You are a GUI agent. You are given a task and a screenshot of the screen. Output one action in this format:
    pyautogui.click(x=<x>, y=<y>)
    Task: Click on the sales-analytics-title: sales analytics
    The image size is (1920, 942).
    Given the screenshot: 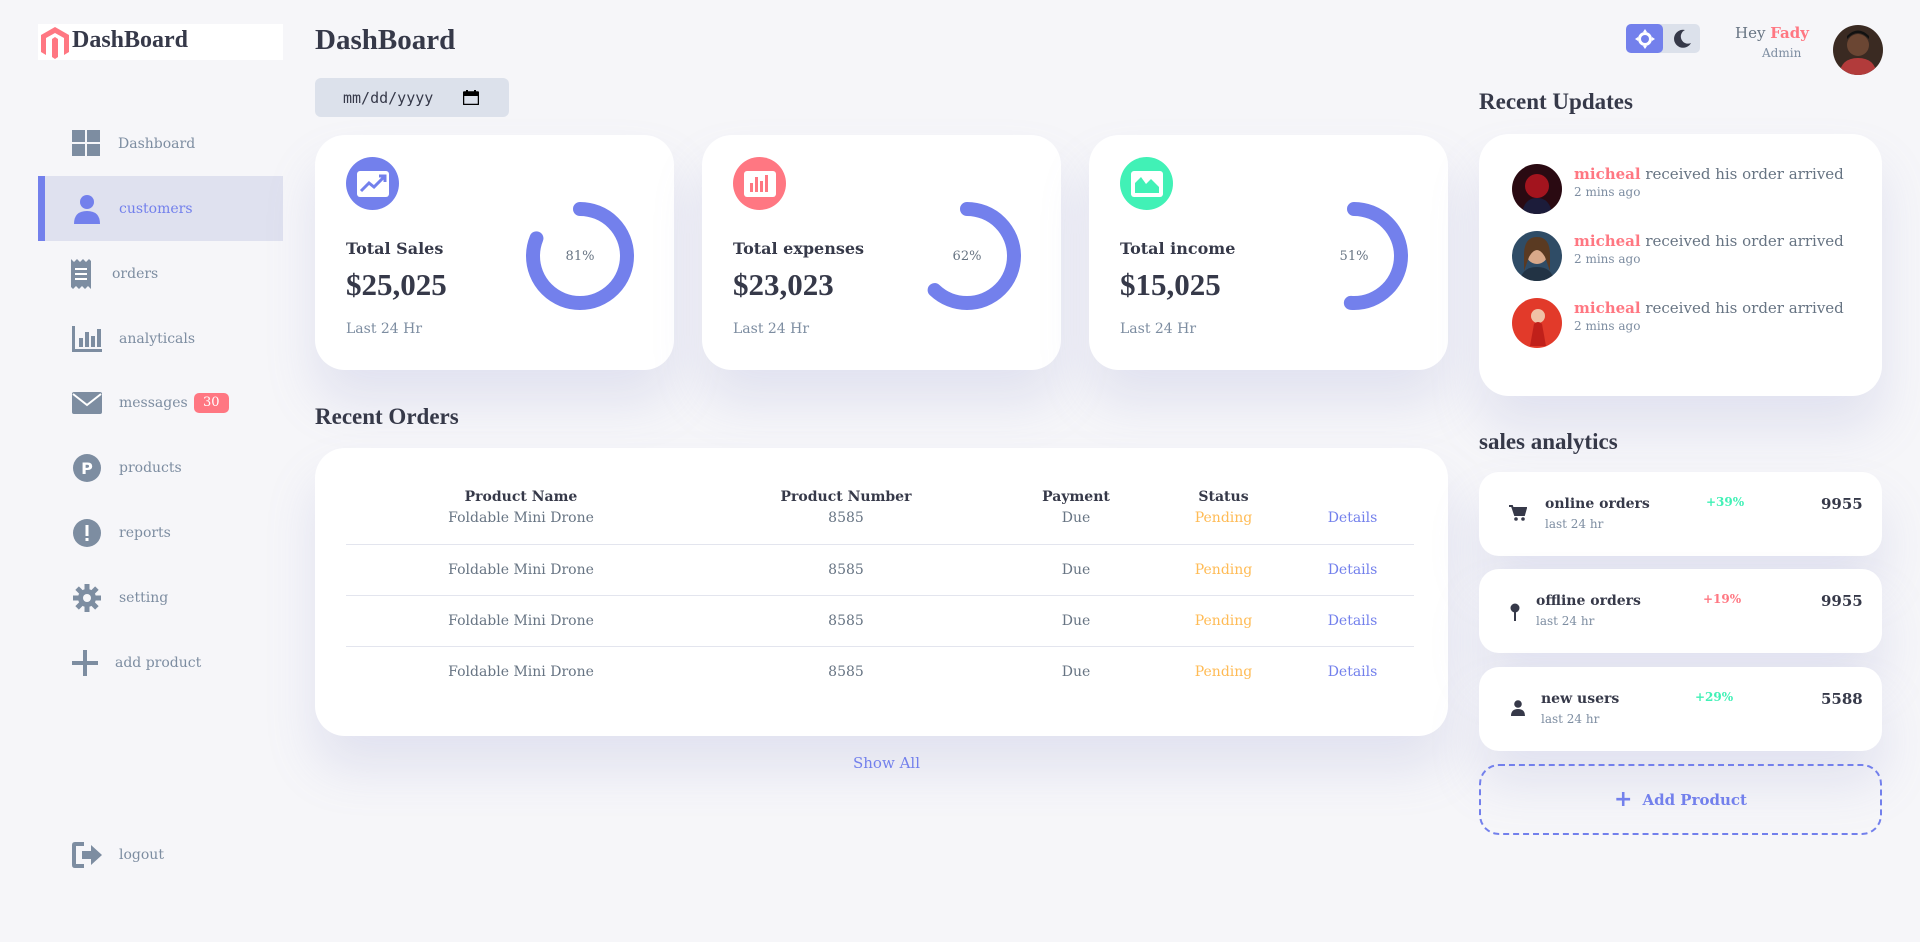 What is the action you would take?
    pyautogui.click(x=1548, y=441)
    